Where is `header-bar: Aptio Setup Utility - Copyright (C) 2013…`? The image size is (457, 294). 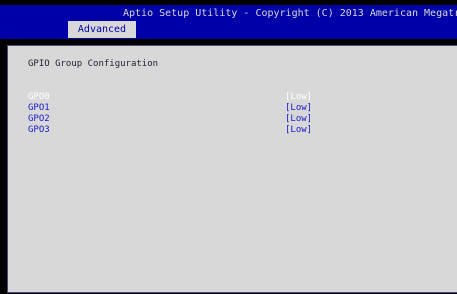 header-bar: Aptio Setup Utility - Copyright (C) 2013… is located at coordinates (228, 19).